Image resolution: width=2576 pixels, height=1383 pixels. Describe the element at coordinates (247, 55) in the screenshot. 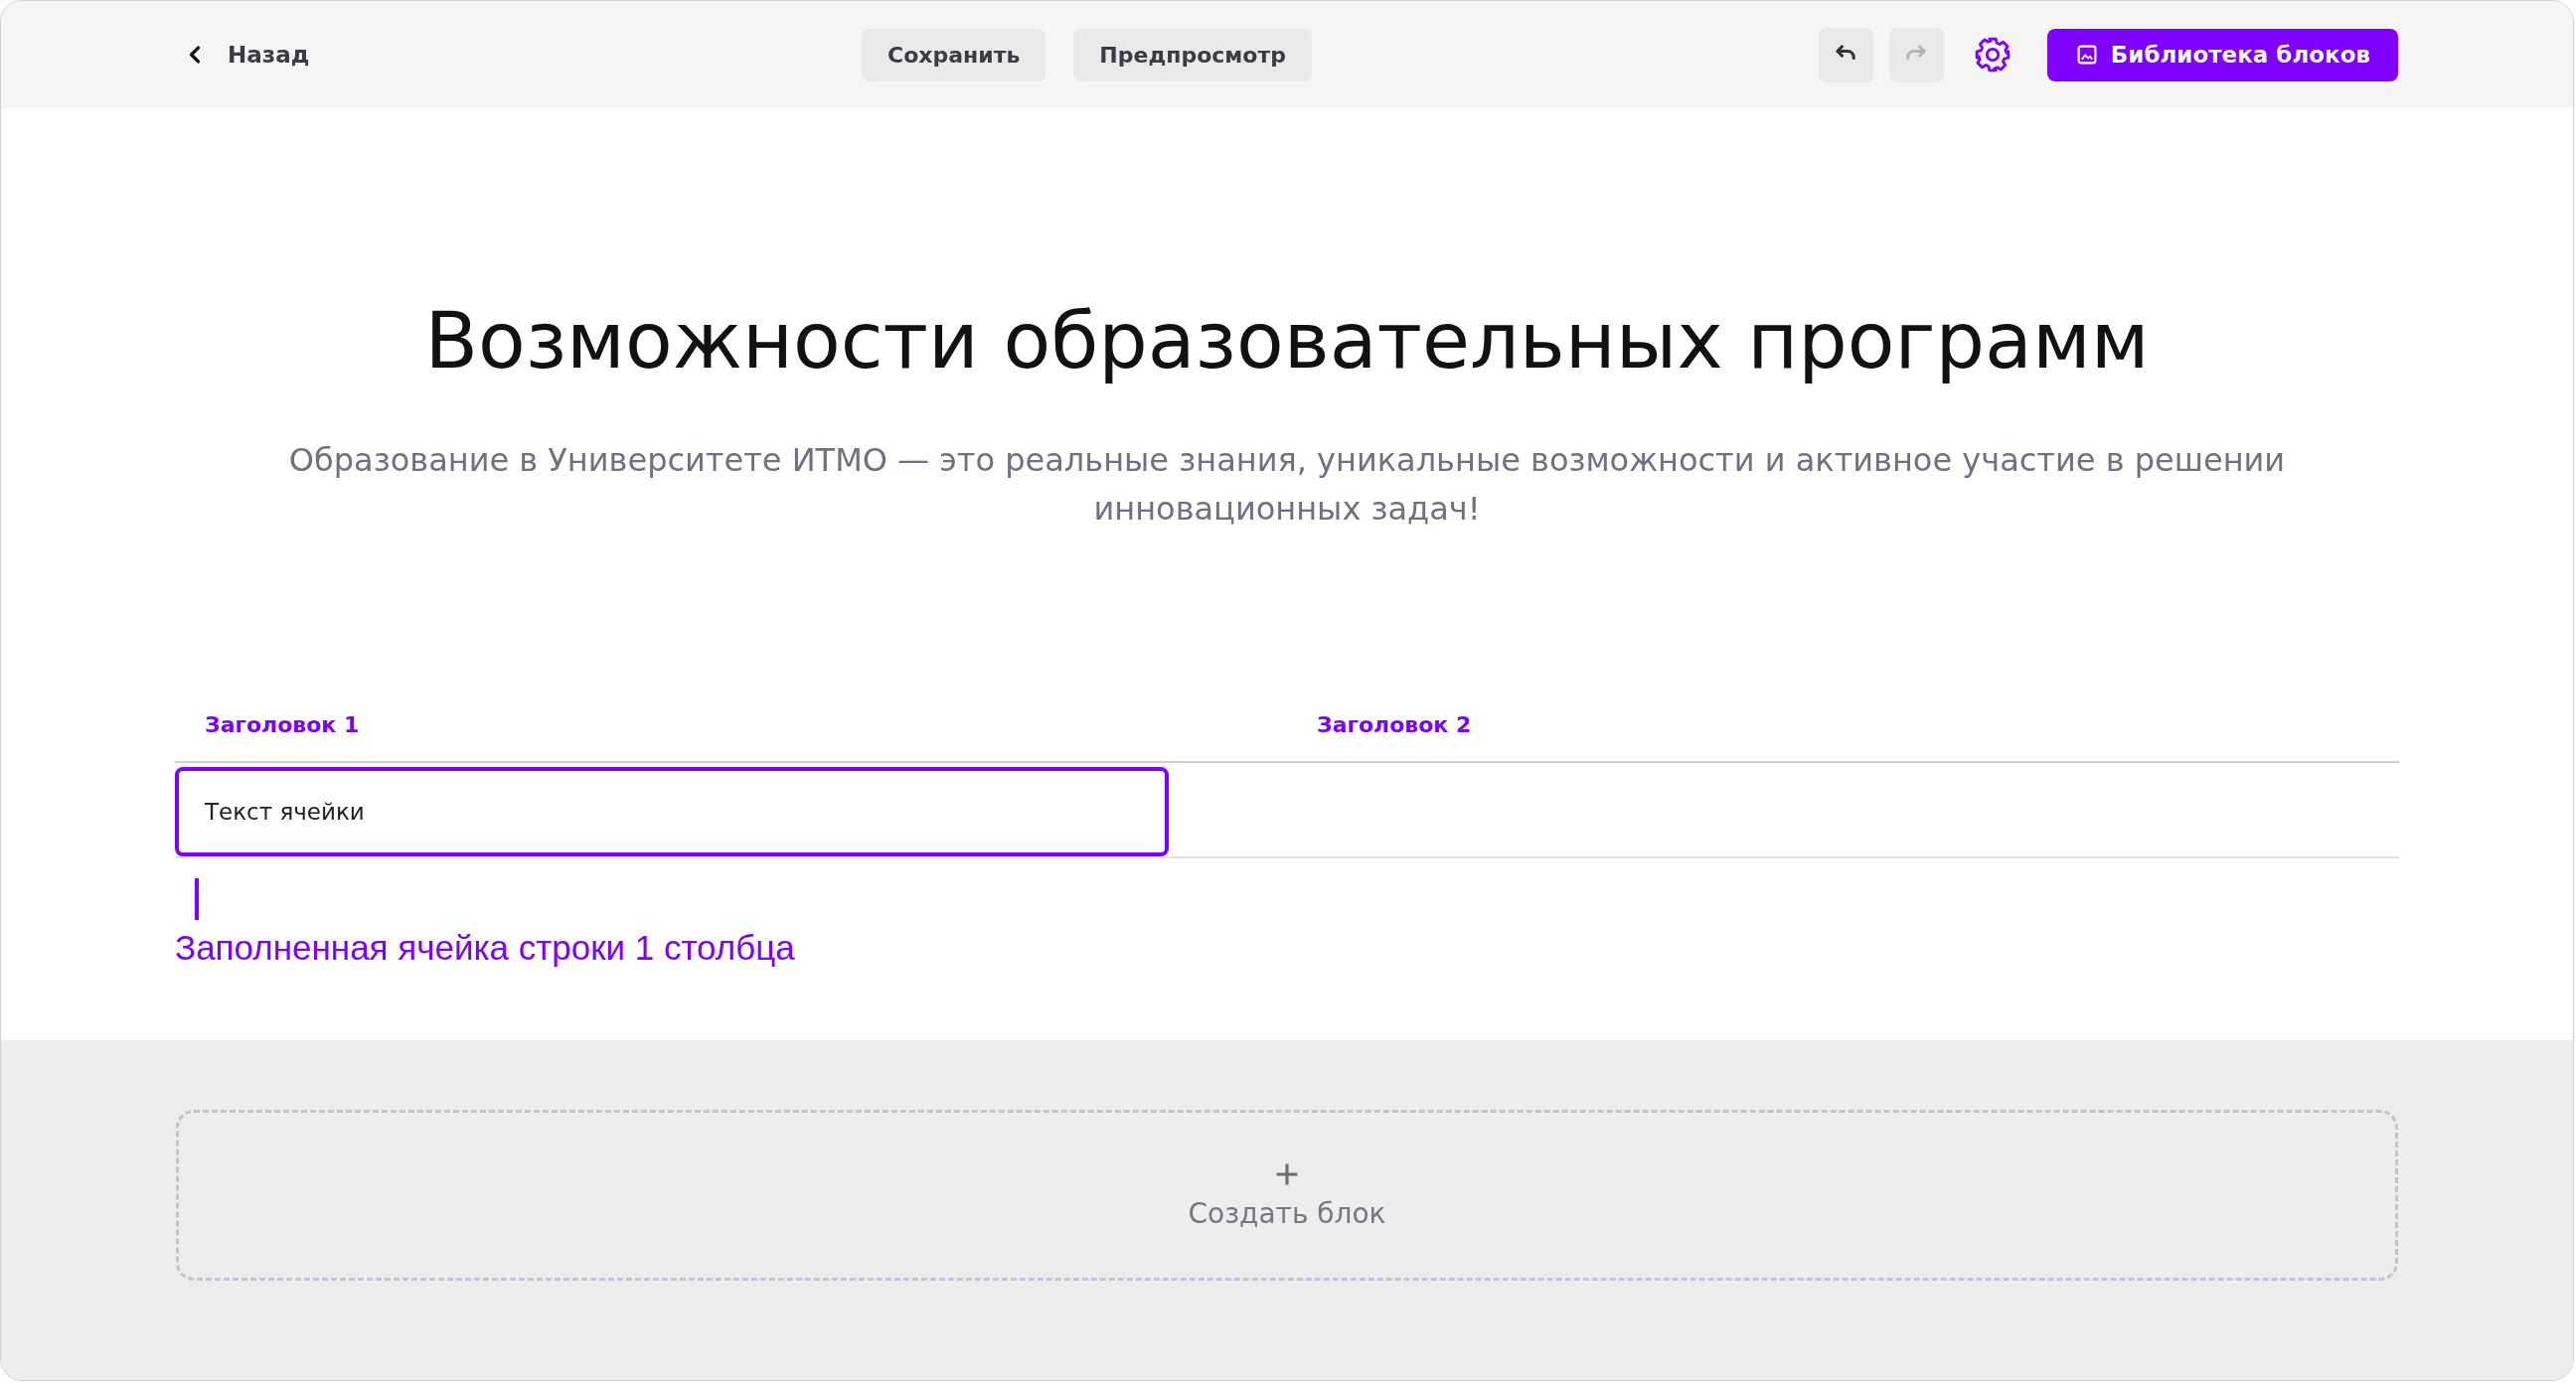

I see `back-link: Назад` at that location.